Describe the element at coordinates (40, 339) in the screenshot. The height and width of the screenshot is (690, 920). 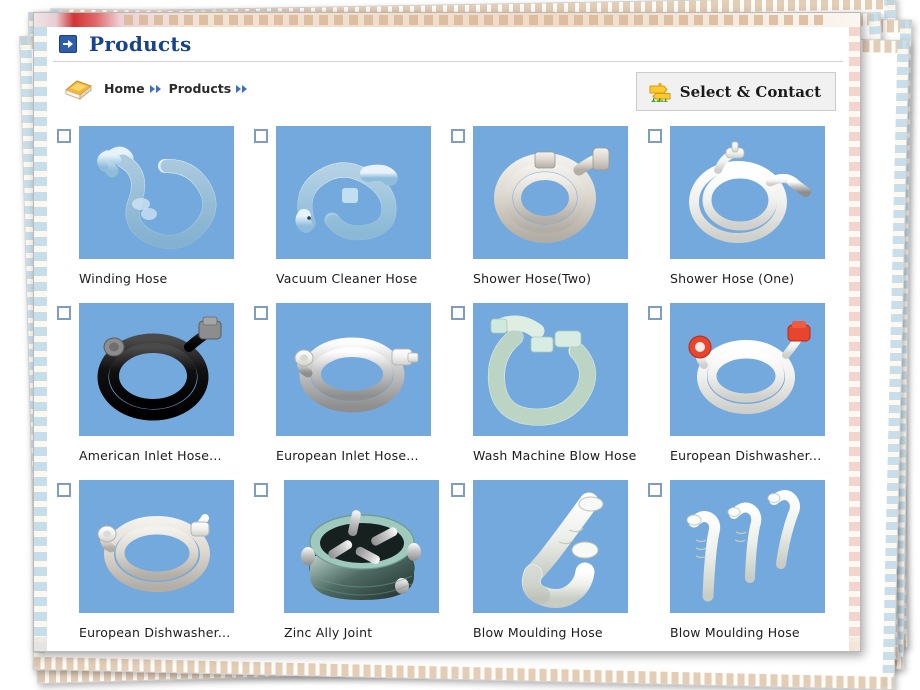
I see `film-border-left` at that location.